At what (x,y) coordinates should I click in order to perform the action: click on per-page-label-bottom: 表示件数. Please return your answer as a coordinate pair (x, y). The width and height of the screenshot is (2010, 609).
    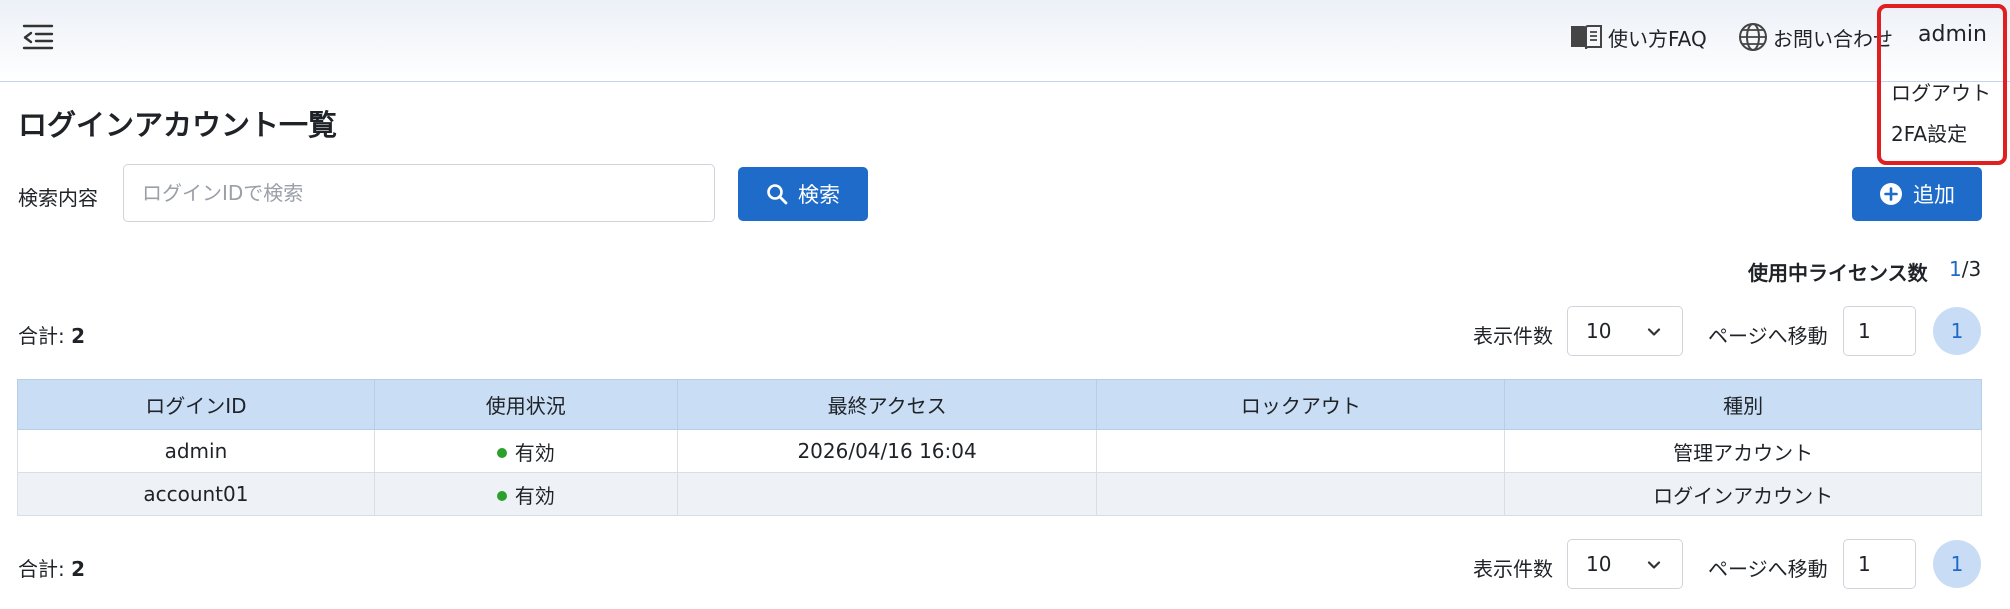
    Looking at the image, I should click on (1513, 569).